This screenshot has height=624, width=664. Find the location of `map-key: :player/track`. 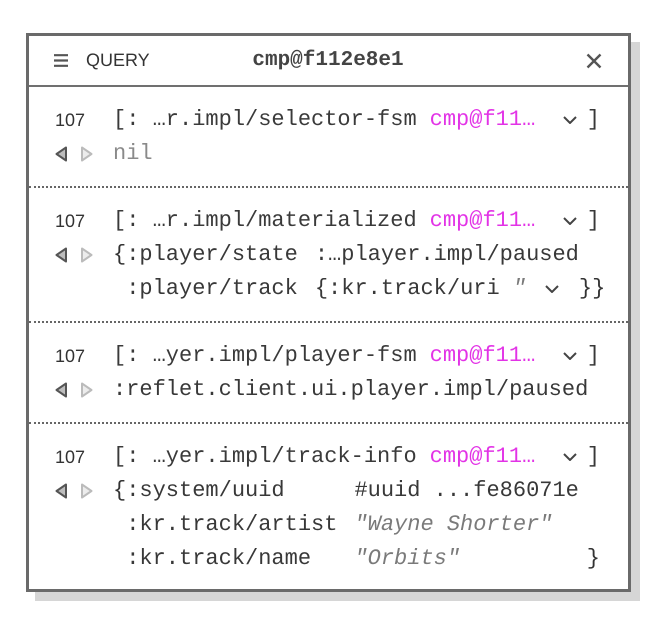

map-key: :player/track is located at coordinates (212, 289).